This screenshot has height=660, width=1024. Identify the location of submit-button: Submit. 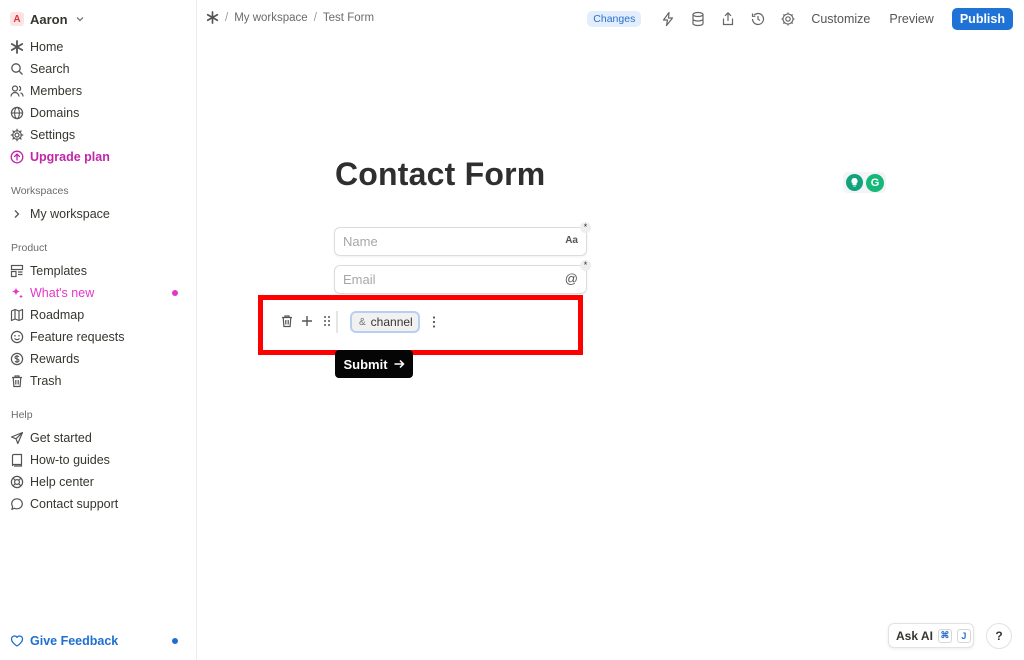
(374, 364).